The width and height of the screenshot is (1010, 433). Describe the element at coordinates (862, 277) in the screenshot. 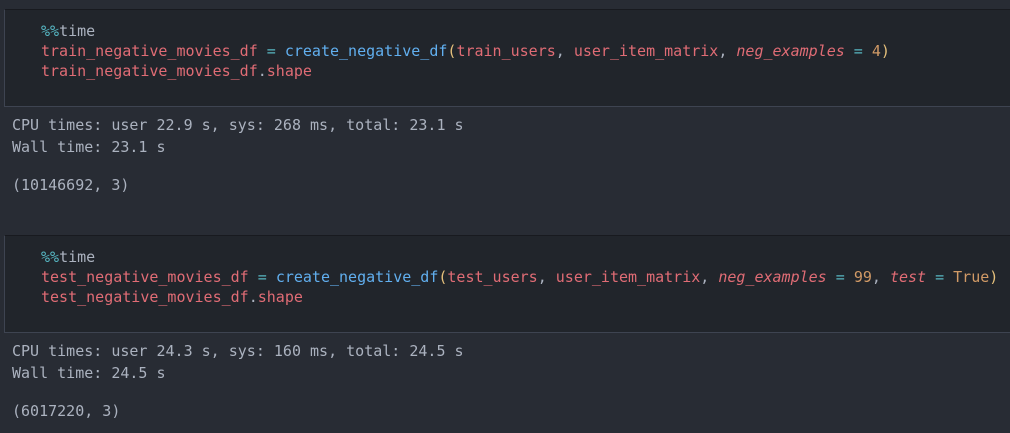

I see `kwarg-value: 99` at that location.